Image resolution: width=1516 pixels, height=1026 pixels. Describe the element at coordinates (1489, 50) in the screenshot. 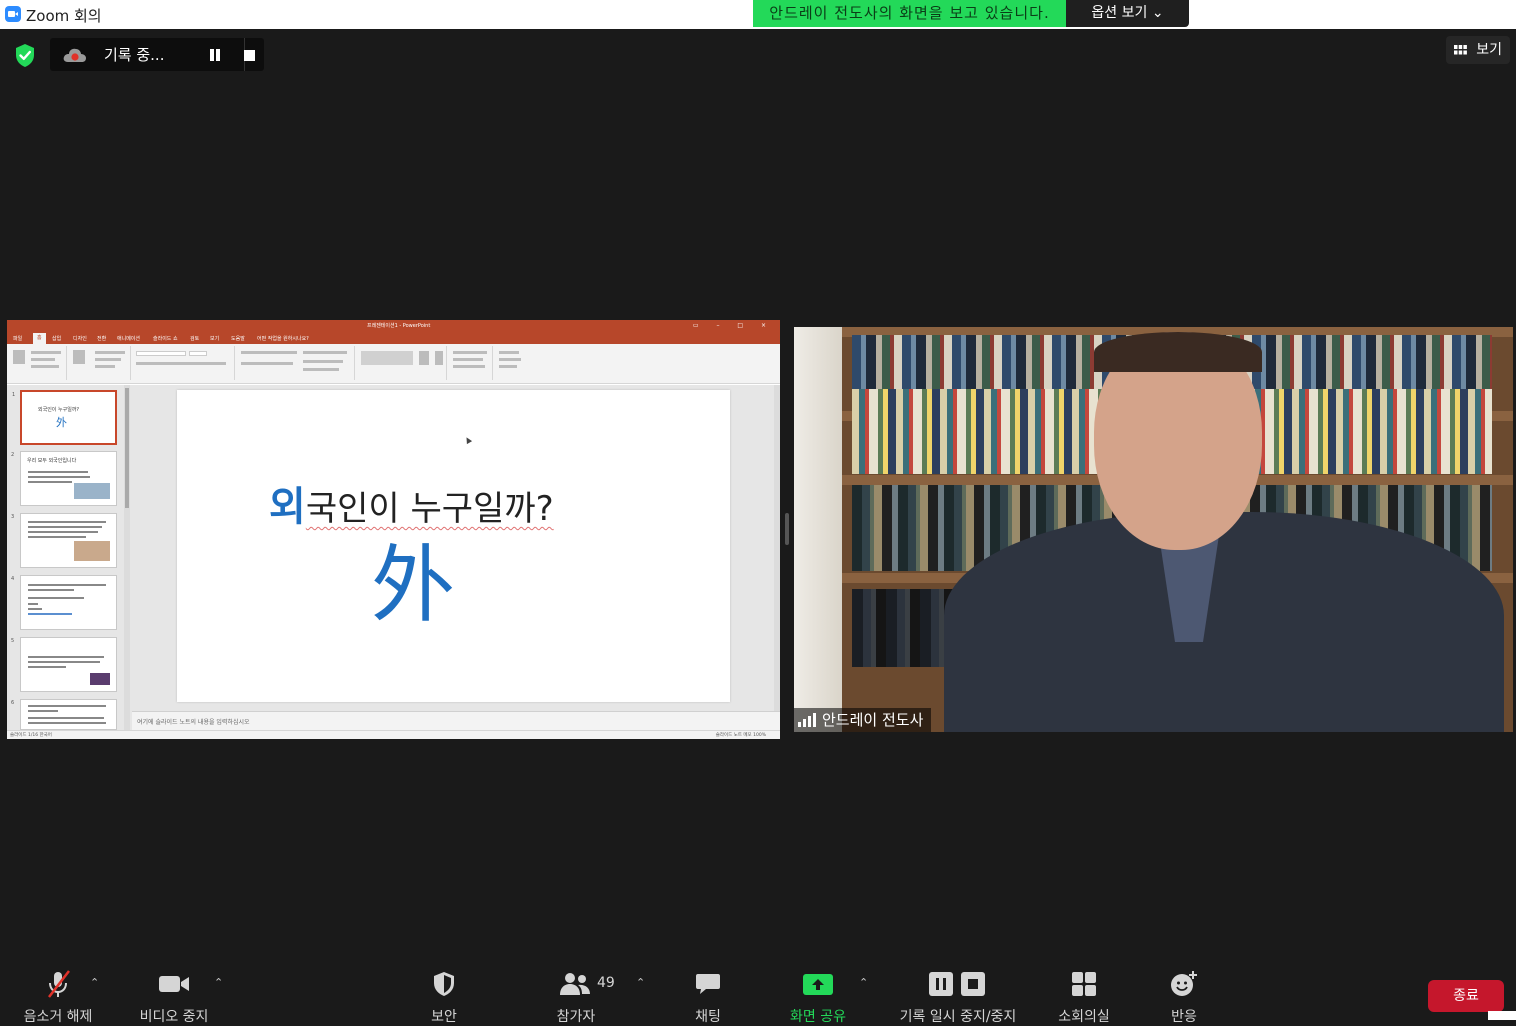

I see `view-button-label: 보기` at that location.